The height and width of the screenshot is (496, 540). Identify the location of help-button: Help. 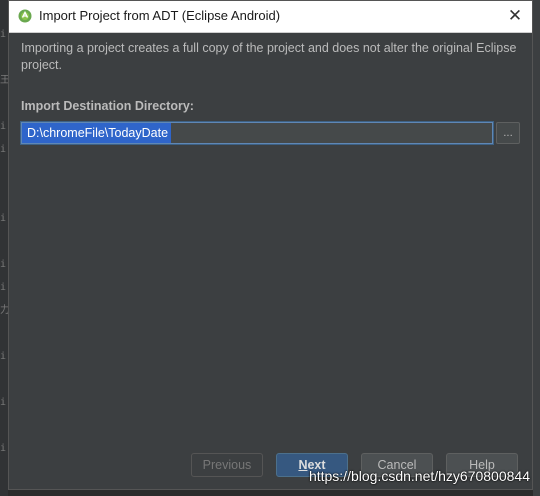
(482, 465).